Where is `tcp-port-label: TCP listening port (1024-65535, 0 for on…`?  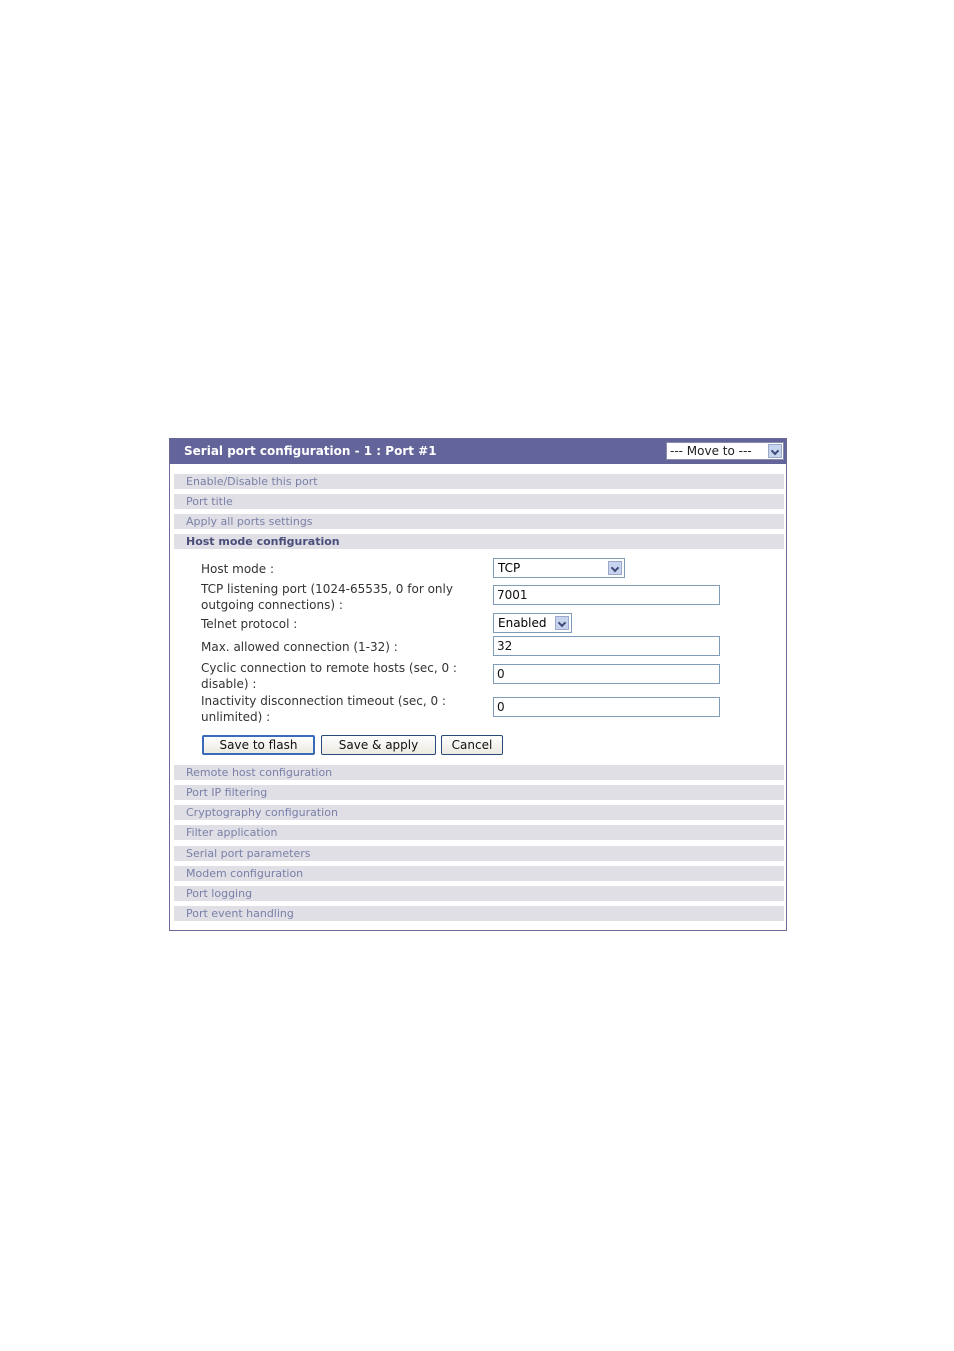
tcp-port-label: TCP listening port (1024-65535, 0 for on… is located at coordinates (327, 597).